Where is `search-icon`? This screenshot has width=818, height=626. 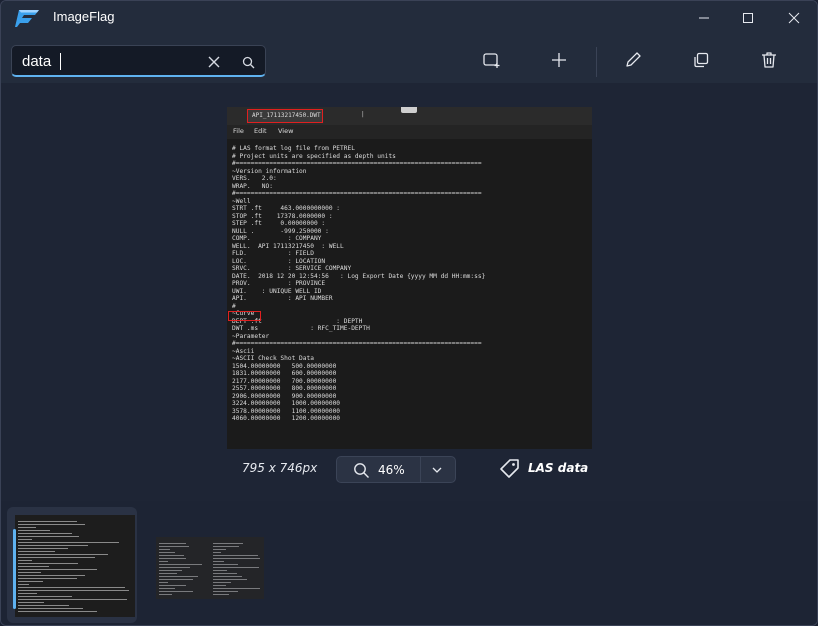 search-icon is located at coordinates (248, 62).